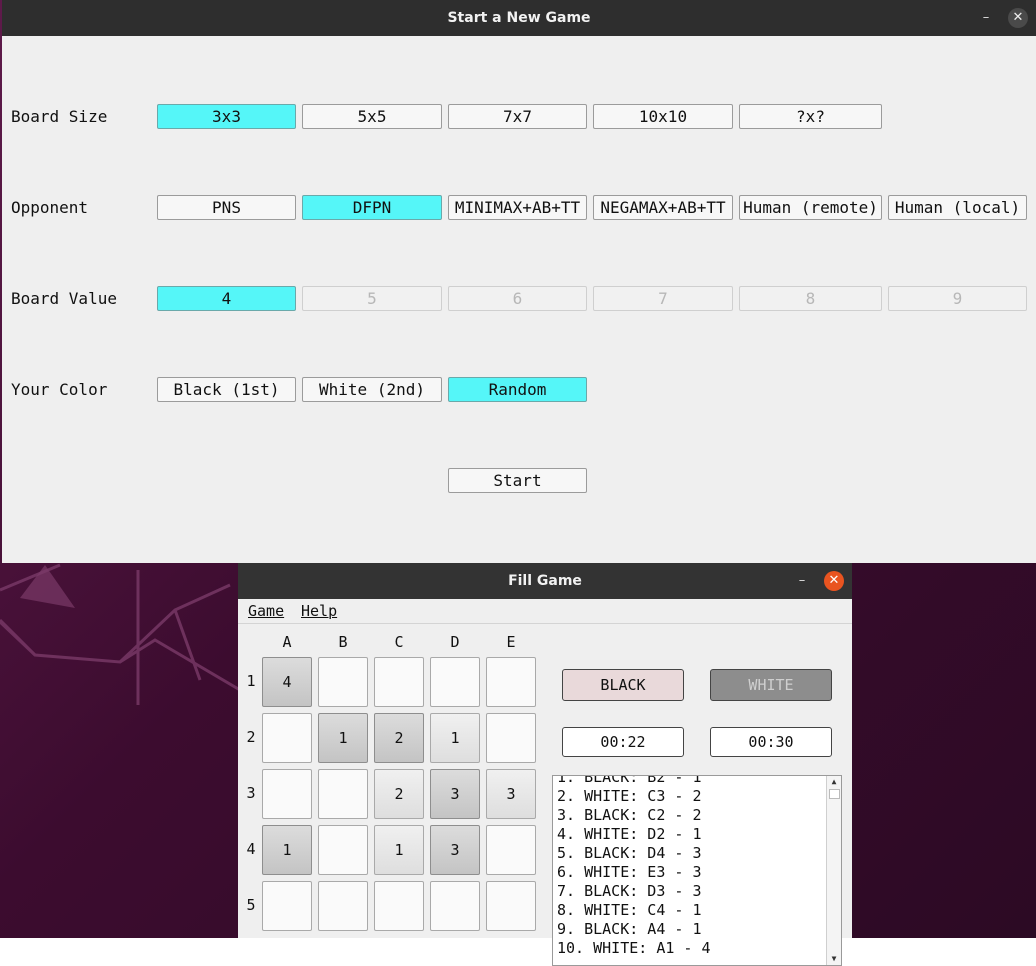 The height and width of the screenshot is (966, 1036). Describe the element at coordinates (399, 794) in the screenshot. I see `board-cell-C3: 2` at that location.